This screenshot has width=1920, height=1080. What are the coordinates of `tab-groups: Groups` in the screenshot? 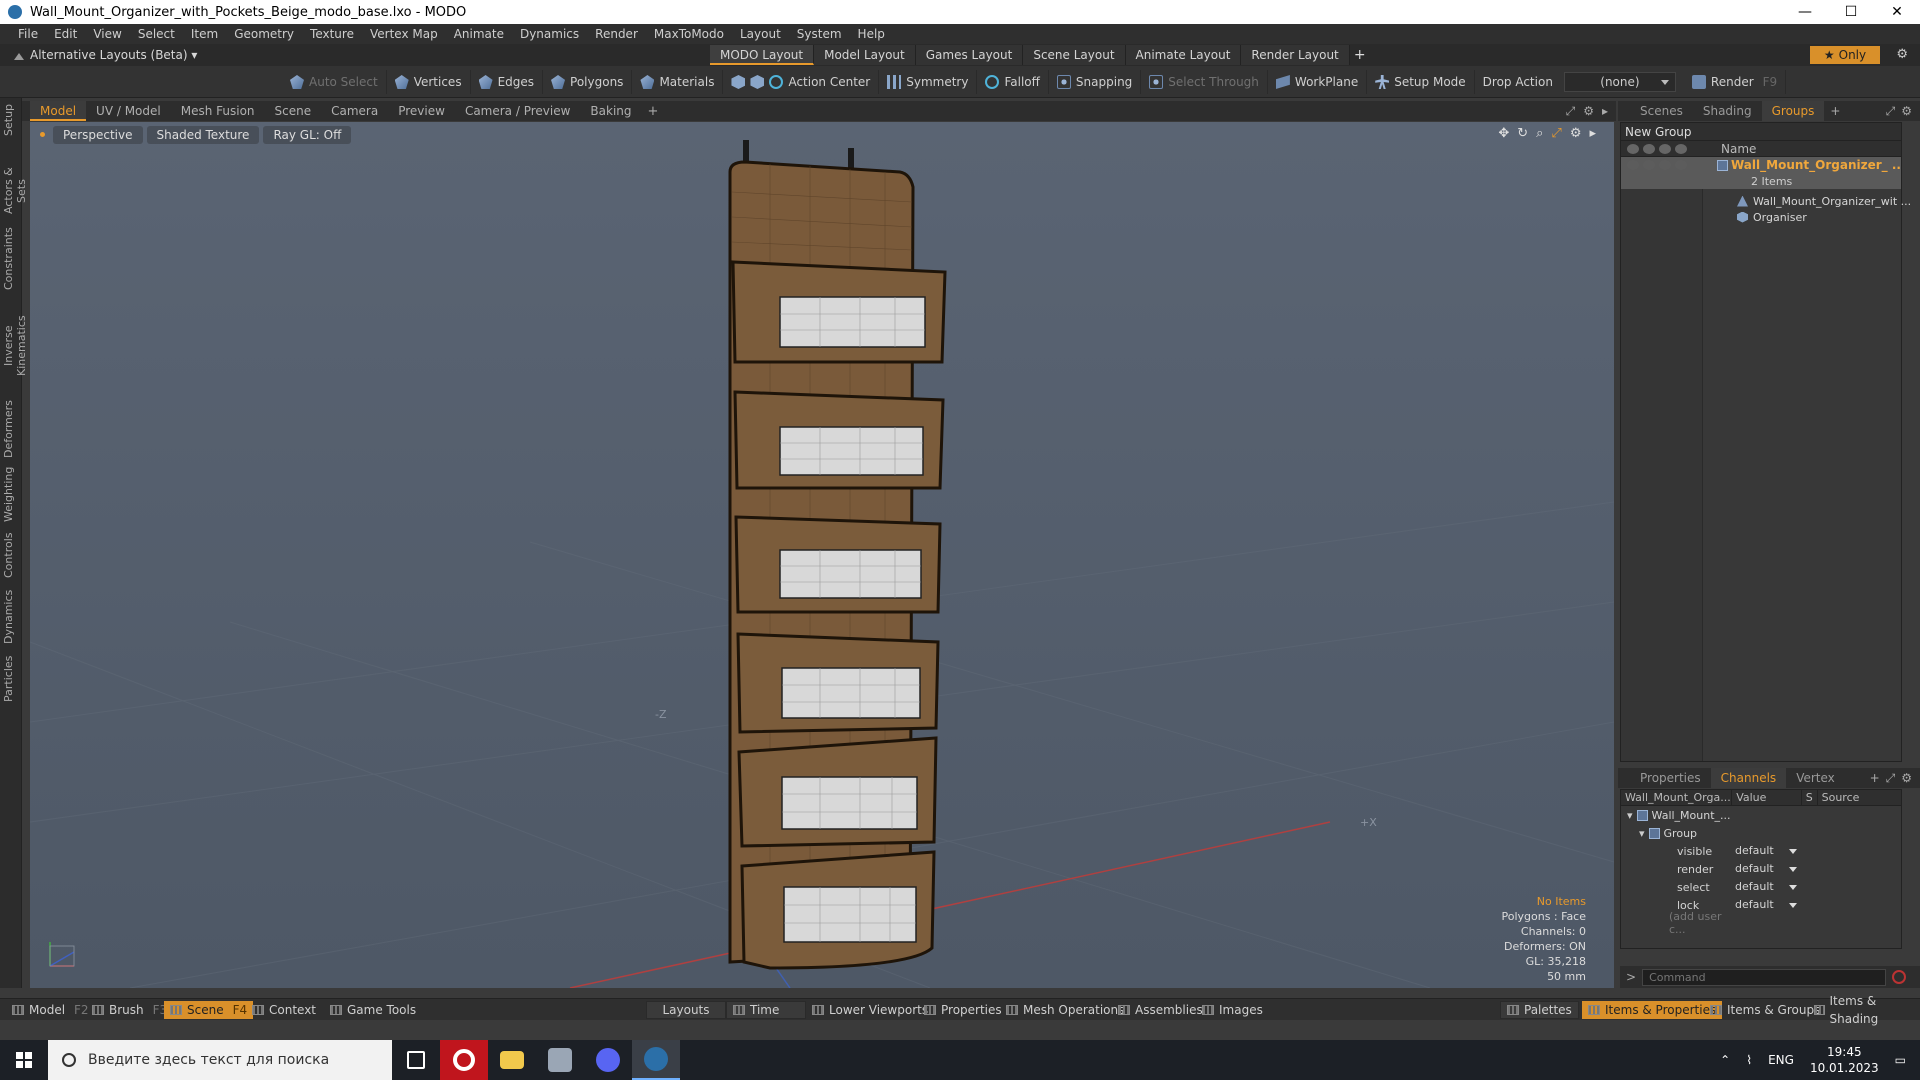 It's located at (1793, 111).